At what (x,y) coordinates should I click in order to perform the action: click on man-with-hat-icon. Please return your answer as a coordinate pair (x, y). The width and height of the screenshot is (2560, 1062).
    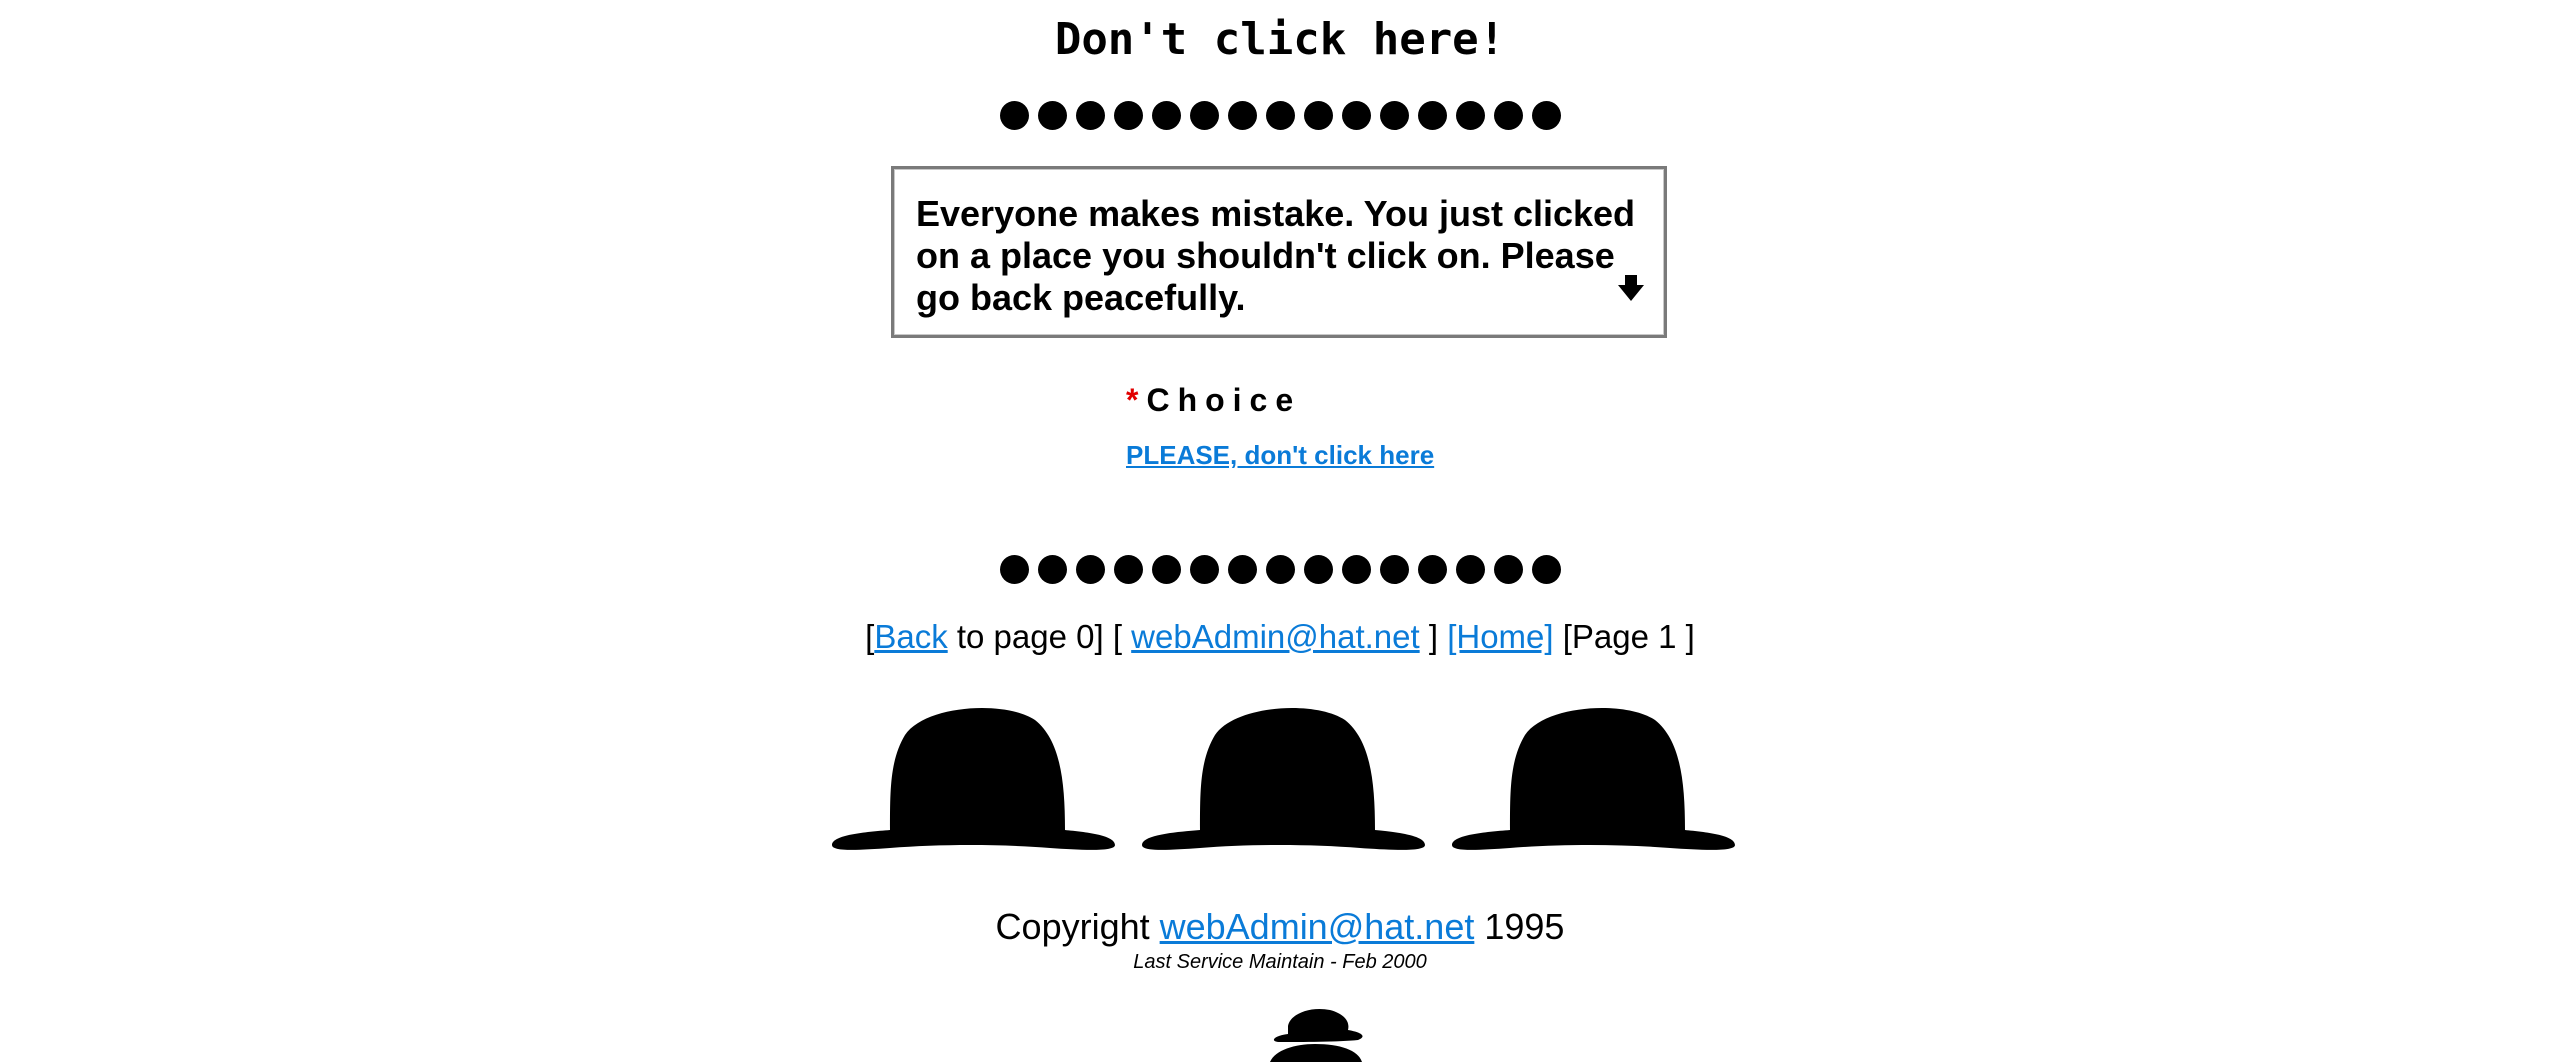
    Looking at the image, I should click on (1316, 1035).